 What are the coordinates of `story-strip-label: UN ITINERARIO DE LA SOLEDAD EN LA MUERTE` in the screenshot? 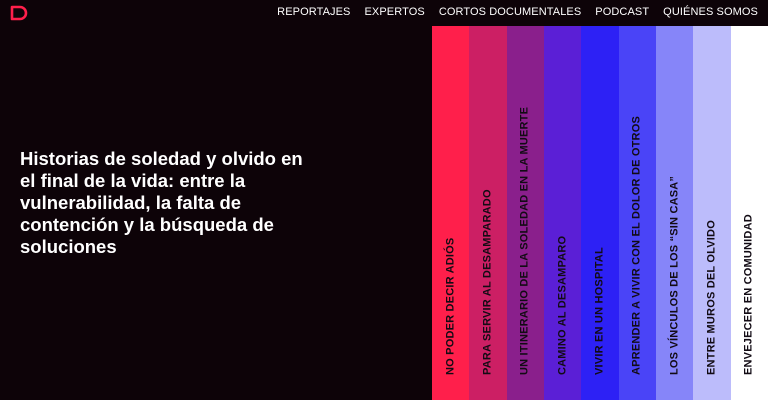 It's located at (524, 240).